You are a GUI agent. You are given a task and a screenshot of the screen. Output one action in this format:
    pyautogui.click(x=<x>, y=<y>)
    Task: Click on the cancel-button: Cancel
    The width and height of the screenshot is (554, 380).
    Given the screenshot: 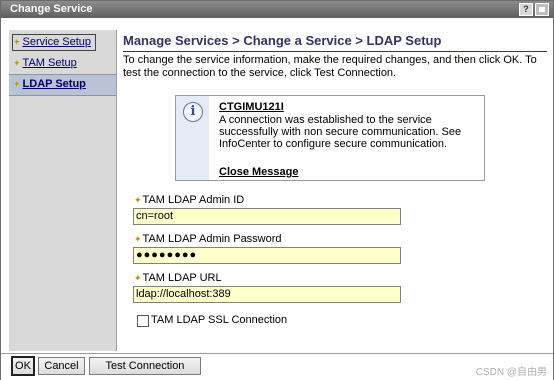 What is the action you would take?
    pyautogui.click(x=61, y=366)
    